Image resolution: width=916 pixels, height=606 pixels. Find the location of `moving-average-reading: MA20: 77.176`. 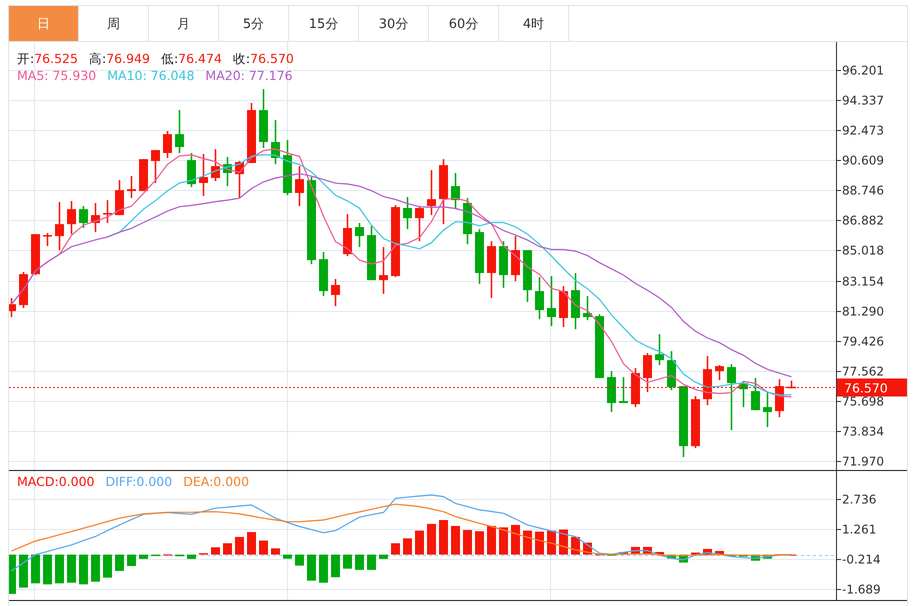

moving-average-reading: MA20: 77.176 is located at coordinates (249, 75).